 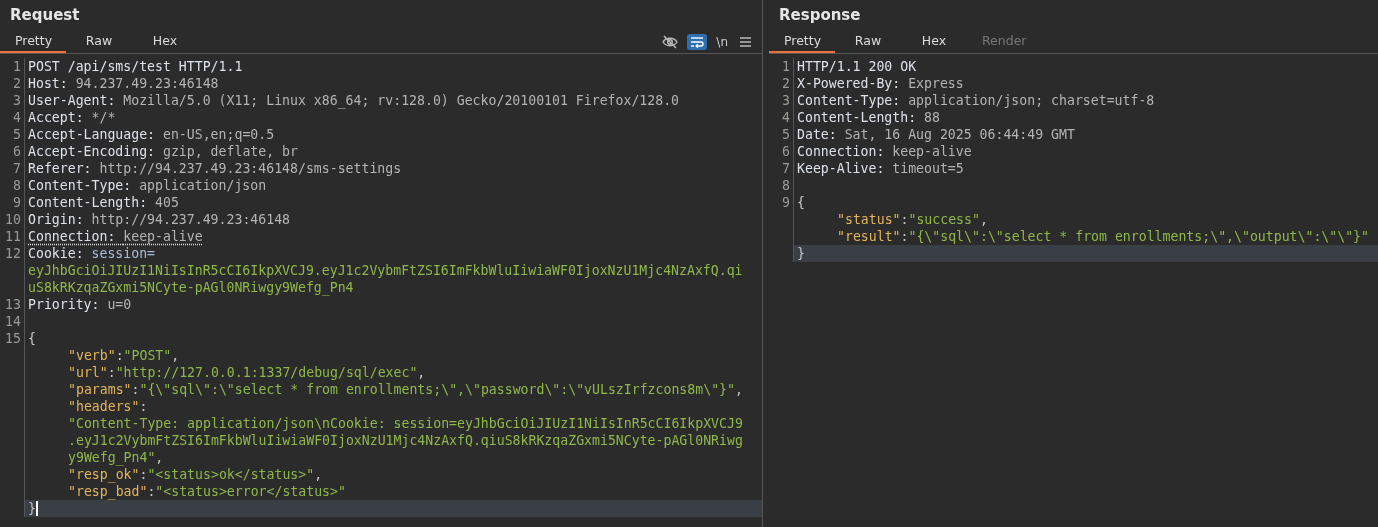 I want to click on json-key: "headers", so click(x=104, y=406).